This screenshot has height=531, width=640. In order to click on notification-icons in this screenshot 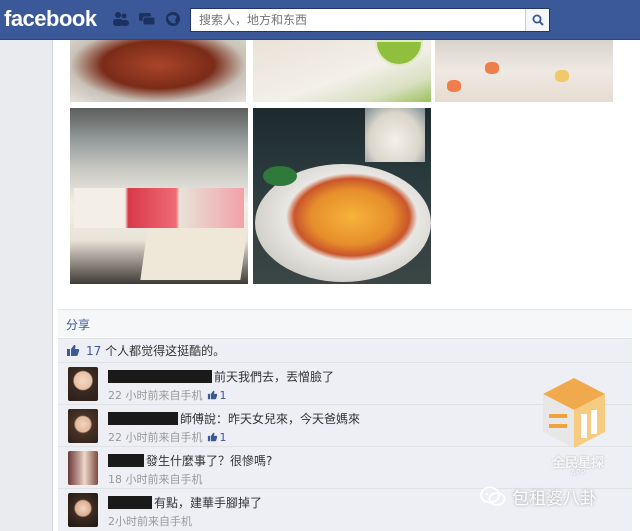, I will do `click(147, 19)`.